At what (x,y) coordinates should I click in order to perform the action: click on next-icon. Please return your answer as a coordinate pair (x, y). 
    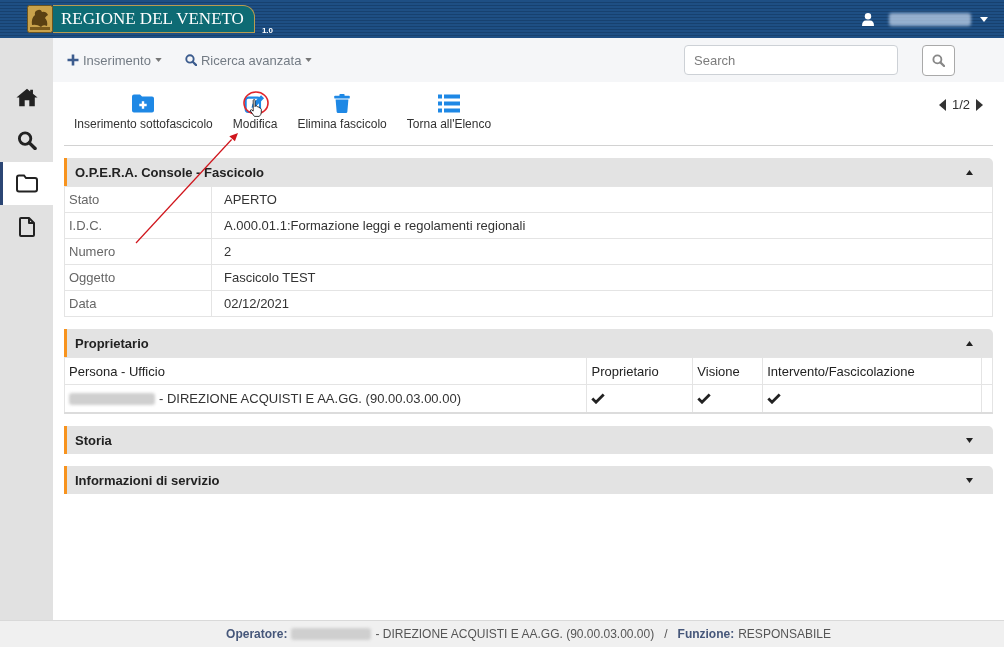
    Looking at the image, I should click on (979, 104).